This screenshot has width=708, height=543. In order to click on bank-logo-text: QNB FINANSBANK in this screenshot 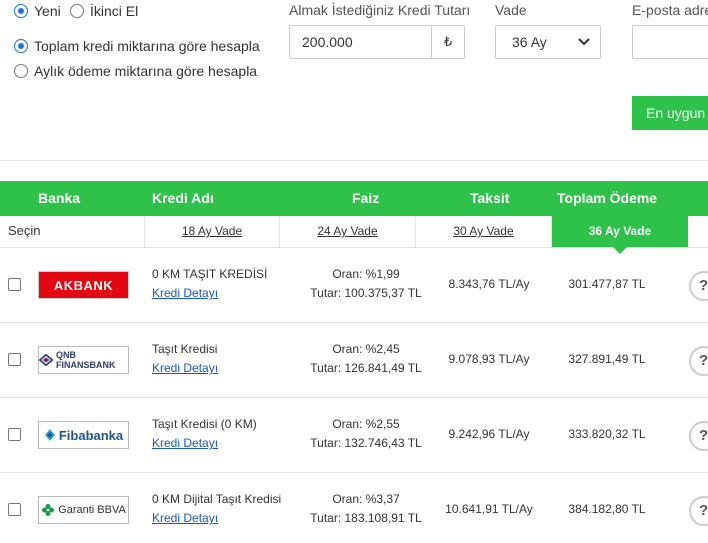, I will do `click(86, 360)`.